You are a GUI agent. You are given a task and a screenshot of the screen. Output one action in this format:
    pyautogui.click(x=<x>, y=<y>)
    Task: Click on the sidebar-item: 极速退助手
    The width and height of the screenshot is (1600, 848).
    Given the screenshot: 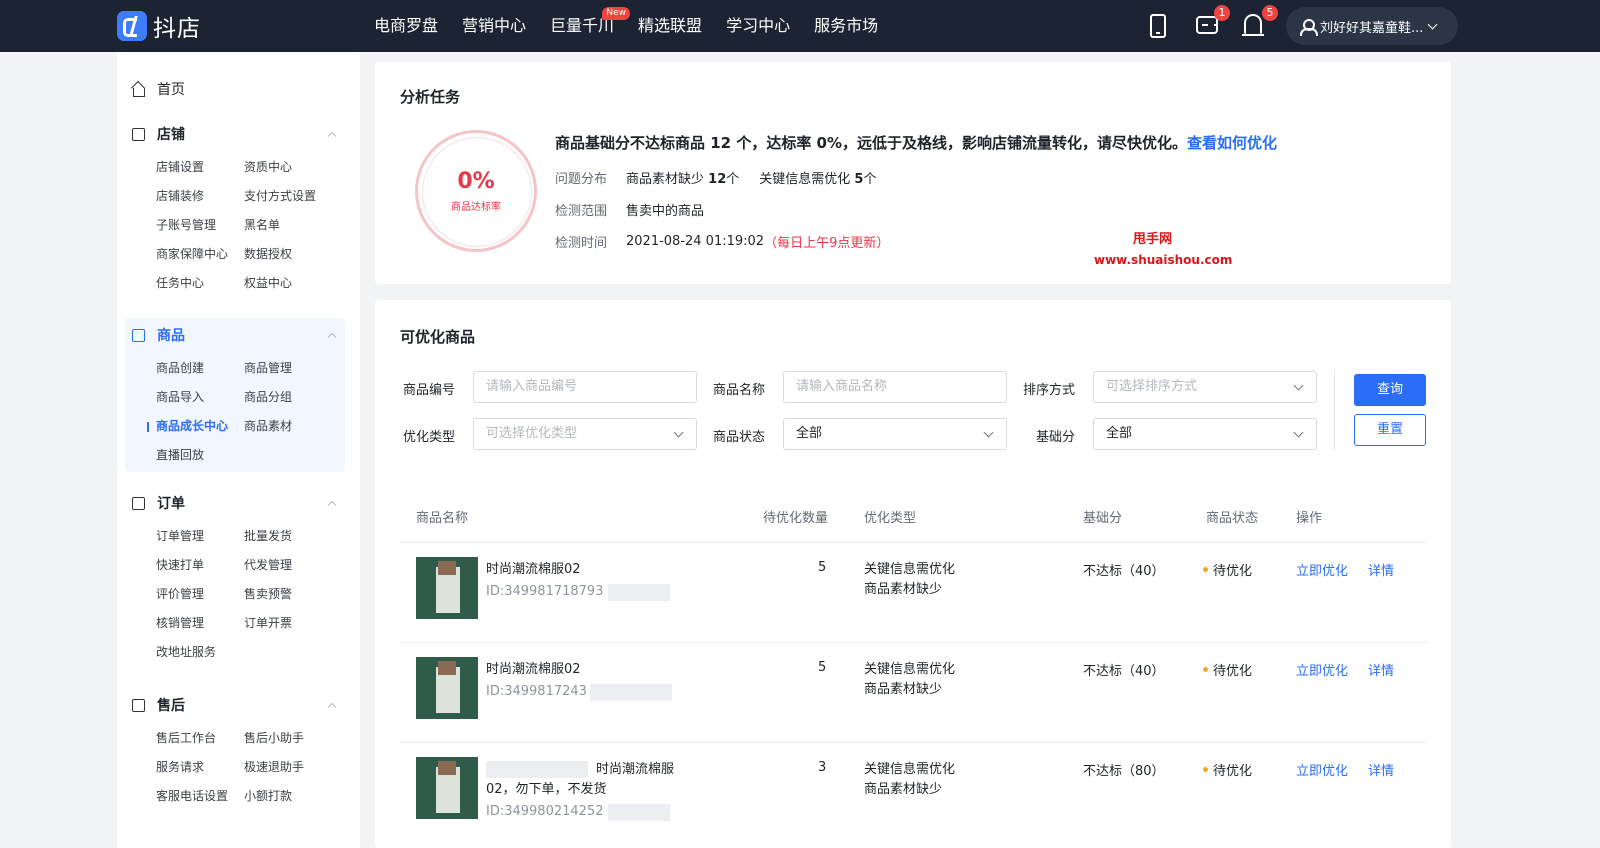 What is the action you would take?
    pyautogui.click(x=288, y=767)
    